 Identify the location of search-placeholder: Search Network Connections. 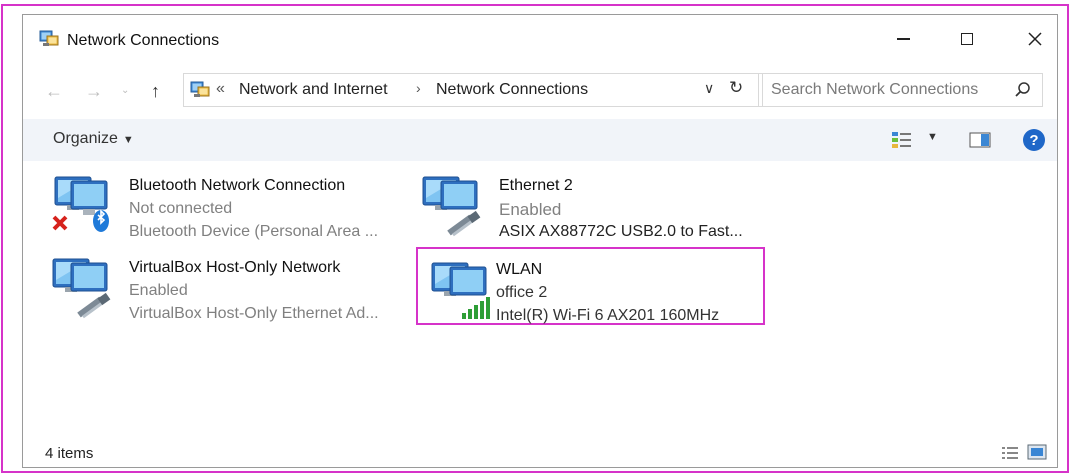
(875, 89).